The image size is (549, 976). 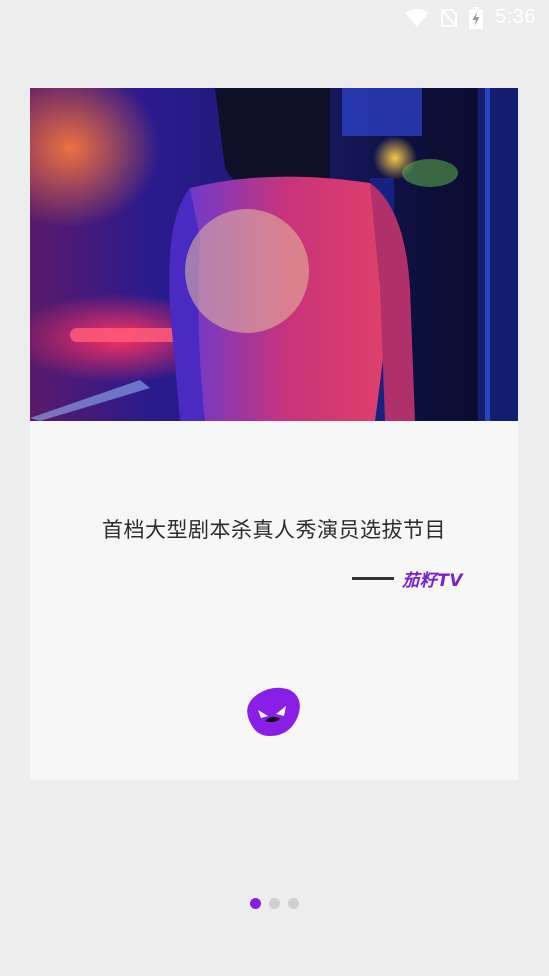 I want to click on headline-text: 首档大型剧本杀真人秀演员选拔节目, so click(x=274, y=530).